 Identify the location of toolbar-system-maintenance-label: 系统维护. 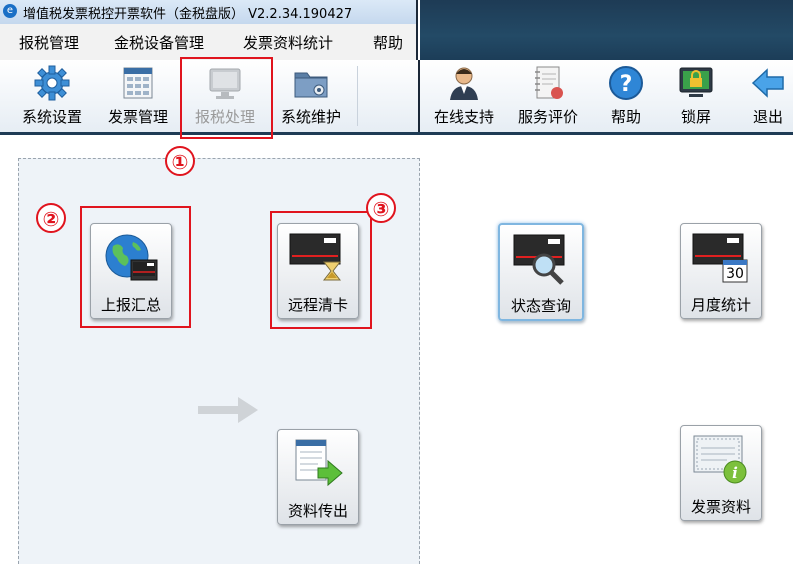
(310, 117).